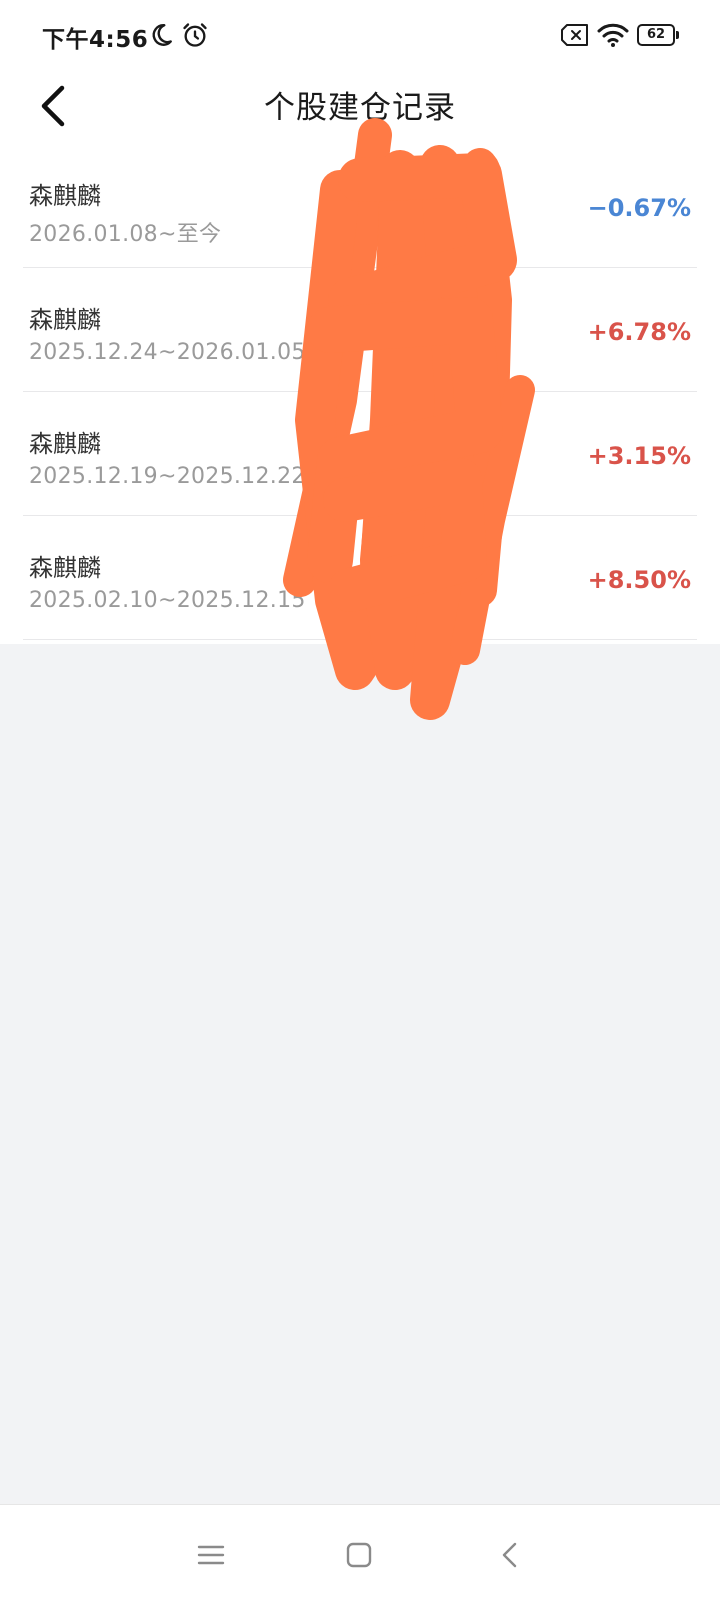  What do you see at coordinates (574, 35) in the screenshot?
I see `no-sim-icon` at bounding box center [574, 35].